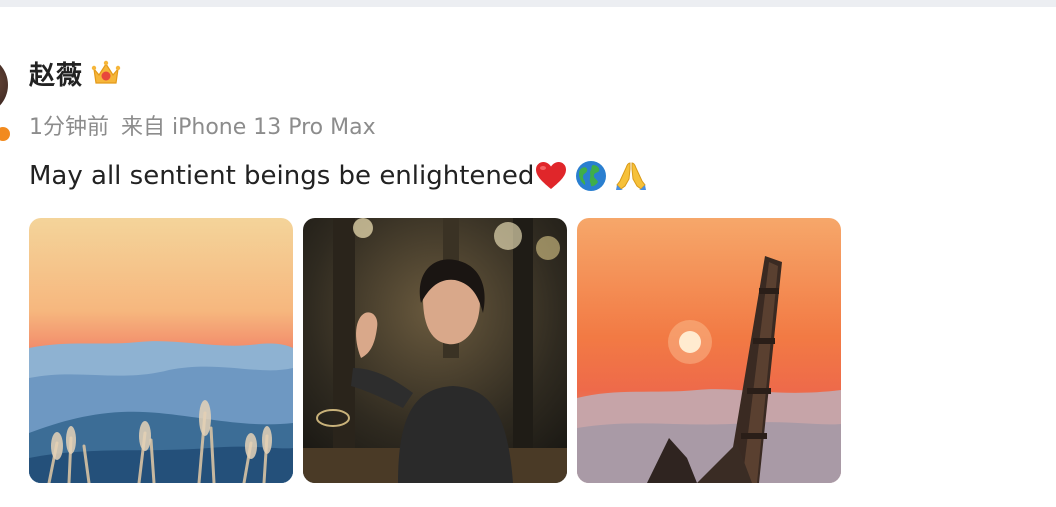 The image size is (1056, 507). I want to click on avatar, so click(4, 85).